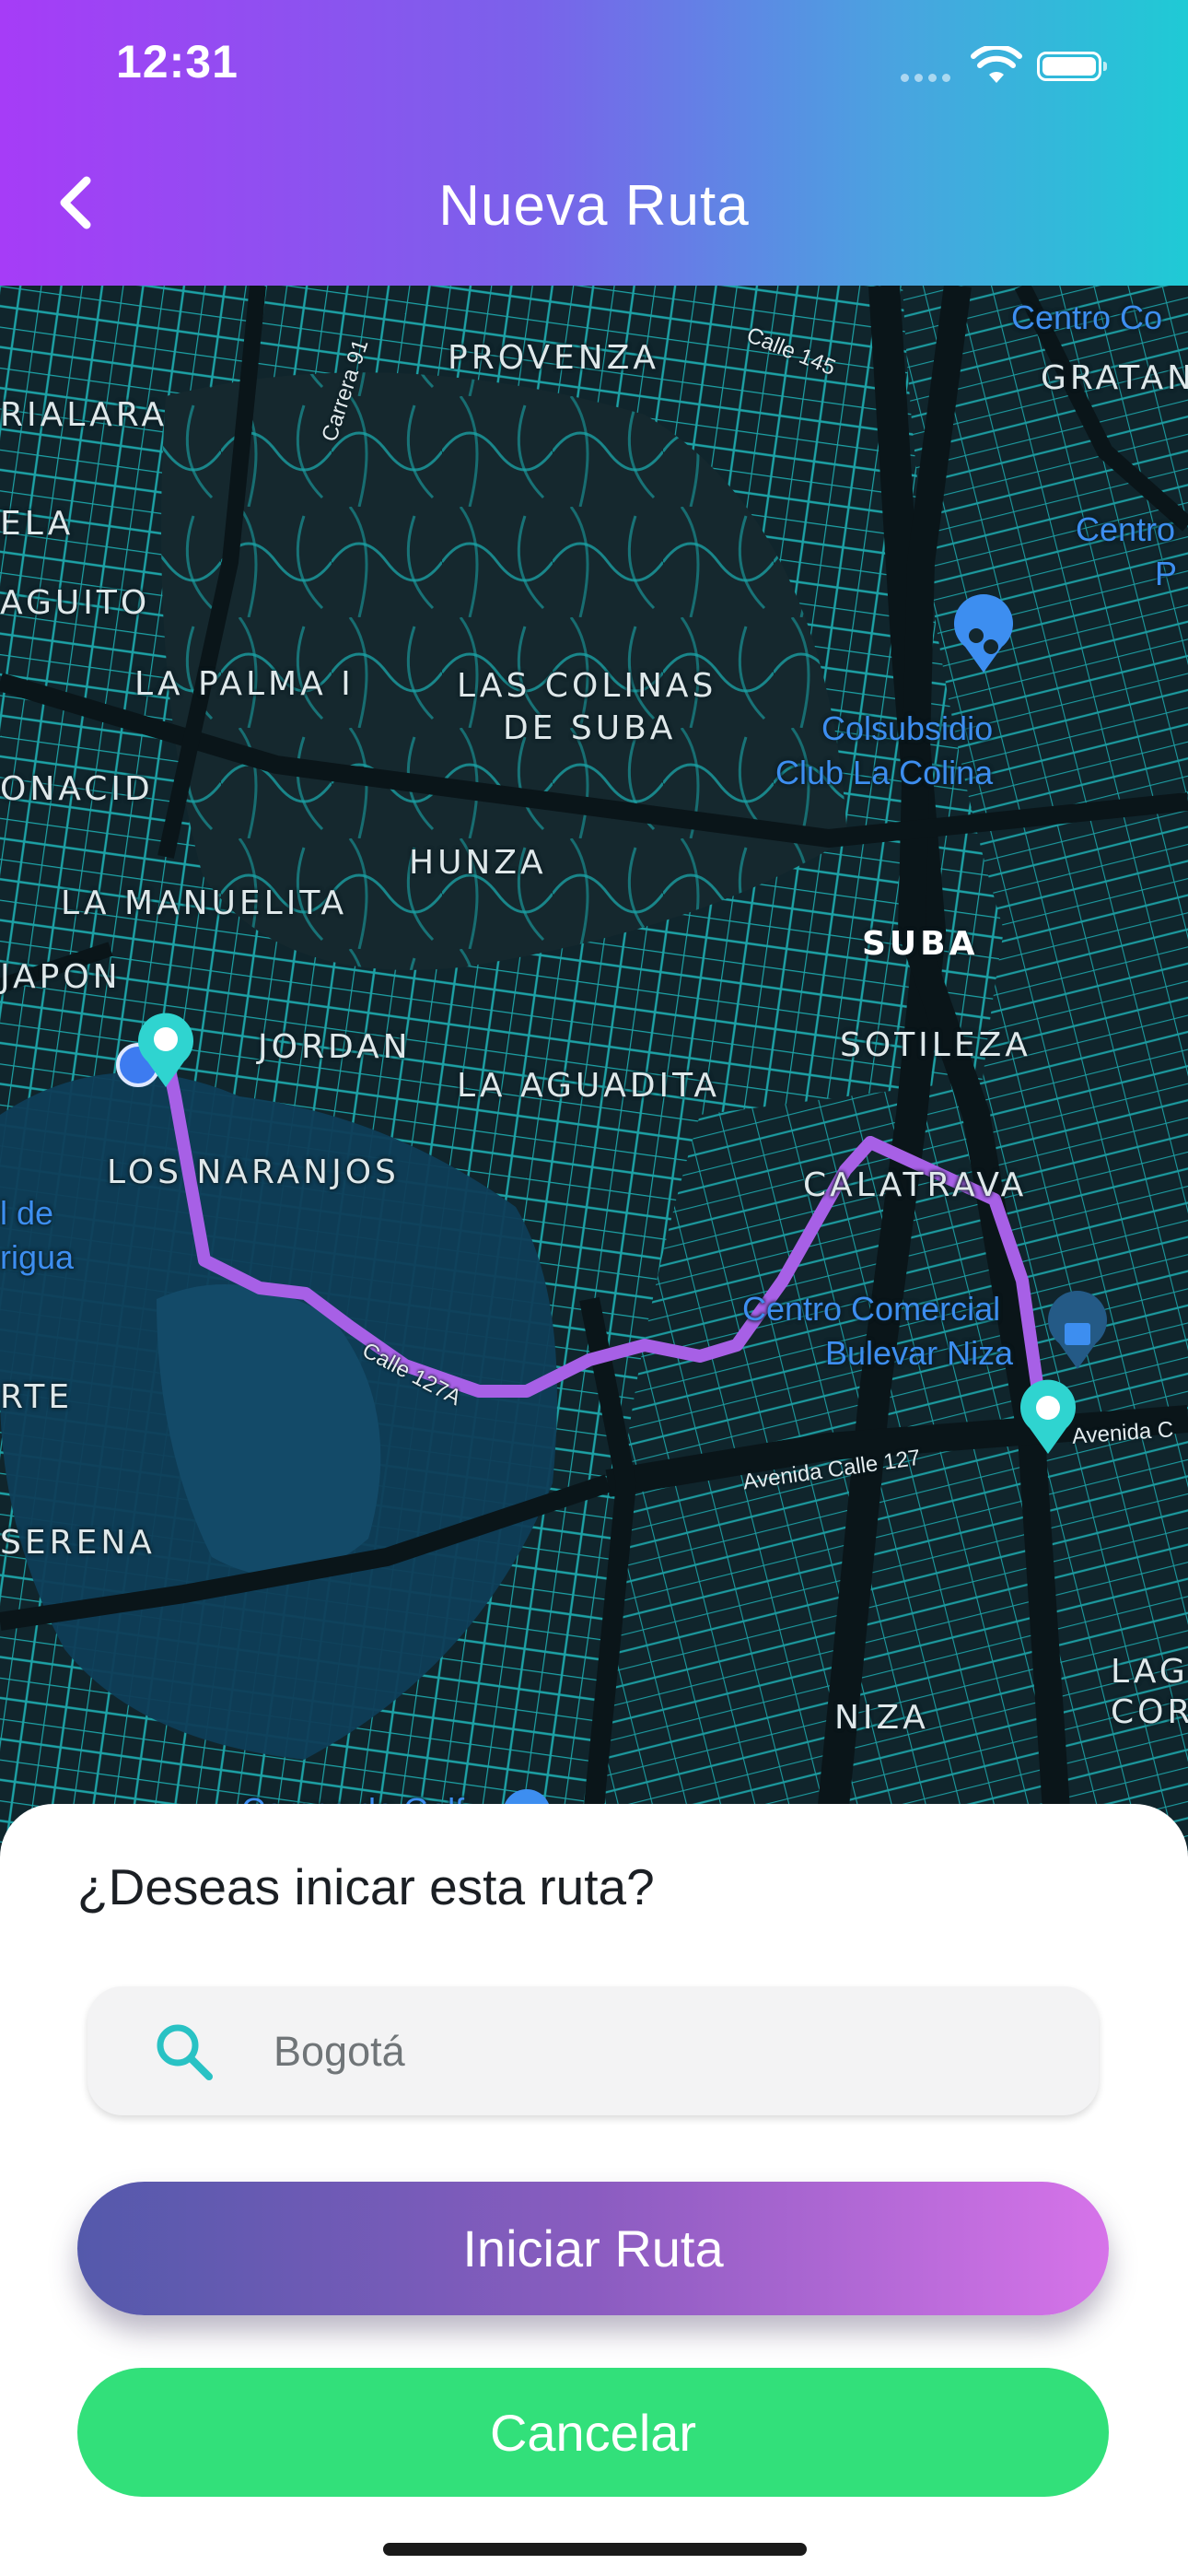  I want to click on battery-icon, so click(1072, 66).